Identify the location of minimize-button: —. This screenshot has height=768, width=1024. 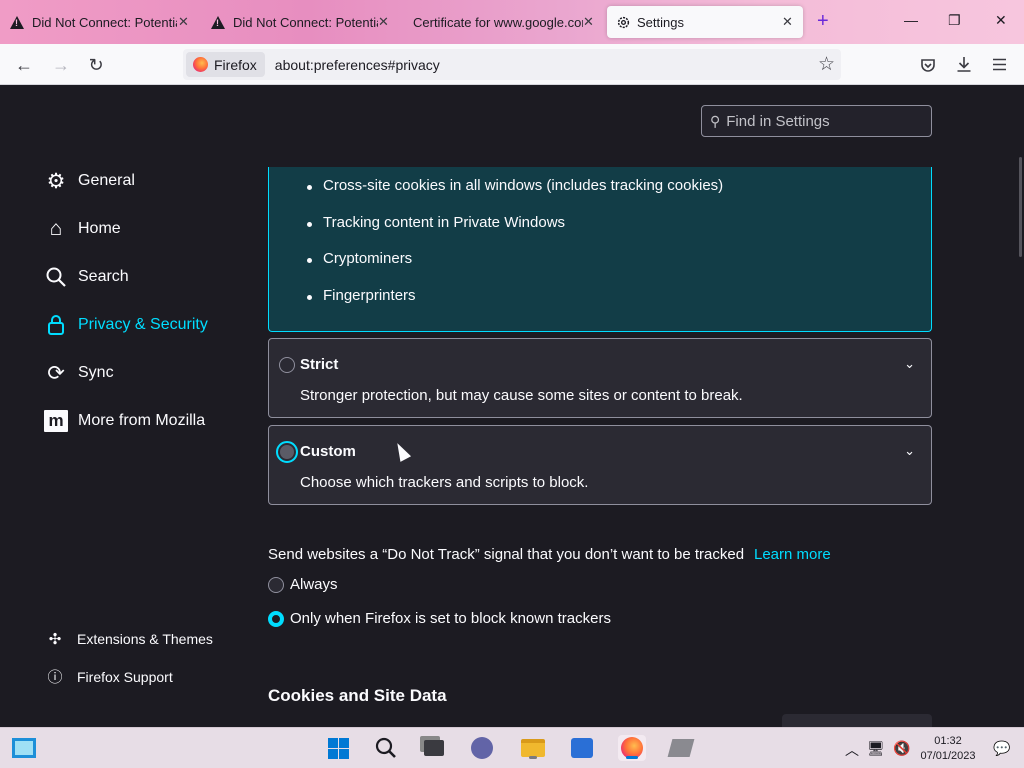
(911, 20).